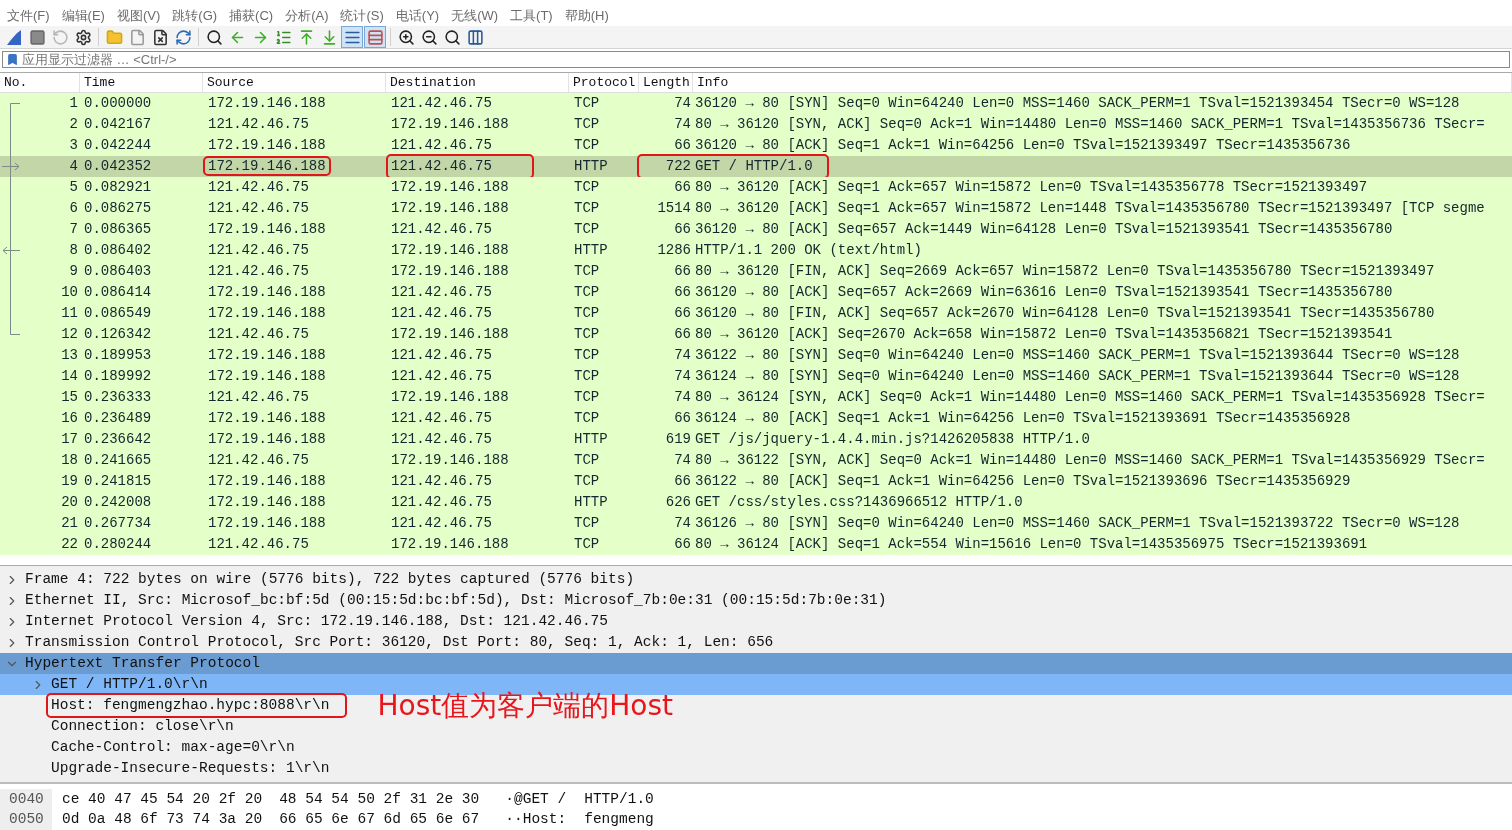 This screenshot has width=1512, height=830. I want to click on packet-row: 11 0.086549 172.19.146.188 121.42.46.75 TCP 66 36120 → 80 [FIN, ACK] Seq=657 Ack=2670 Win=64128 Len=0 TSval=1521393541 TSecr=1435356780, so click(756, 313).